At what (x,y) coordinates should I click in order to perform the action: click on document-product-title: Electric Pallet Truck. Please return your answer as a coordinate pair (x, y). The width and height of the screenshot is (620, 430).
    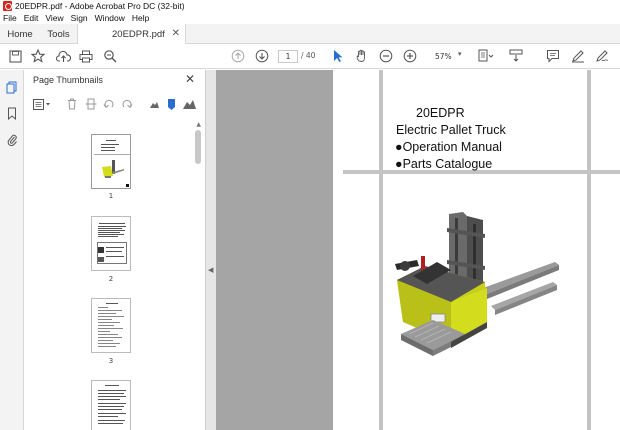
    Looking at the image, I should click on (451, 130).